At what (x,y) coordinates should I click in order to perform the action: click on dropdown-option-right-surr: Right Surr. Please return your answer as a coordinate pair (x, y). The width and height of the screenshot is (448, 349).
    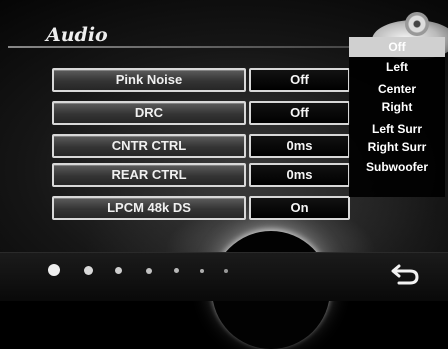
    Looking at the image, I should click on (397, 147).